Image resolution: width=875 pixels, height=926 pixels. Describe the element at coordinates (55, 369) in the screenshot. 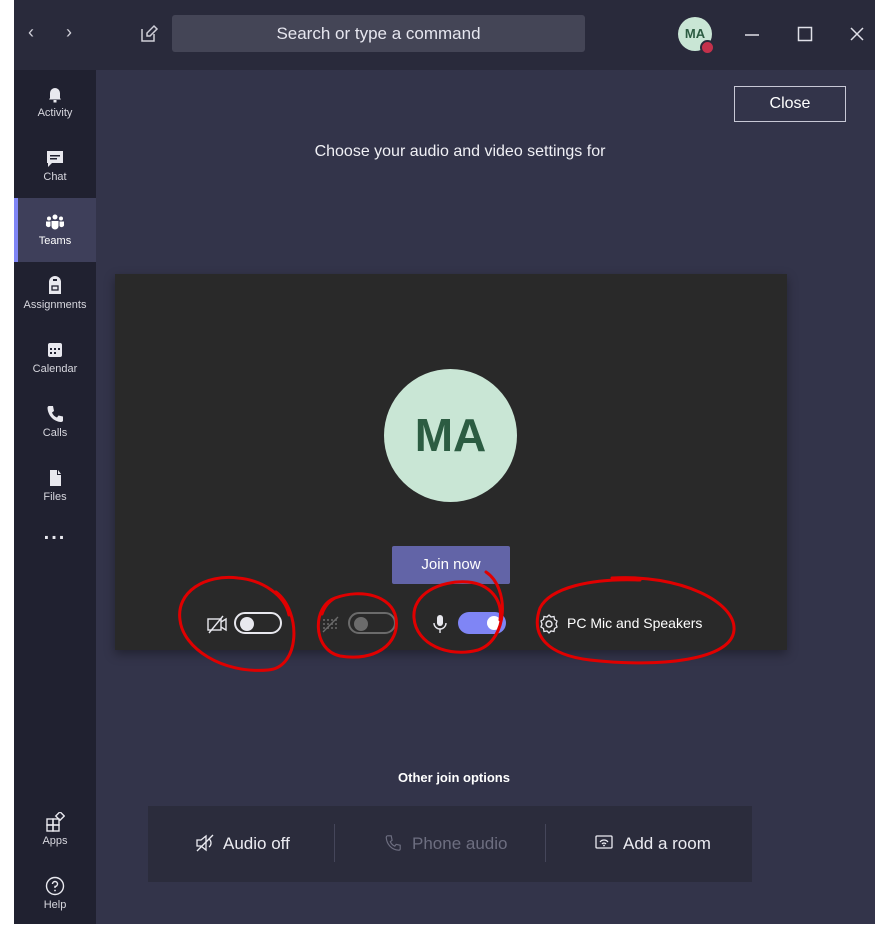

I see `rail-label: Calendar` at that location.